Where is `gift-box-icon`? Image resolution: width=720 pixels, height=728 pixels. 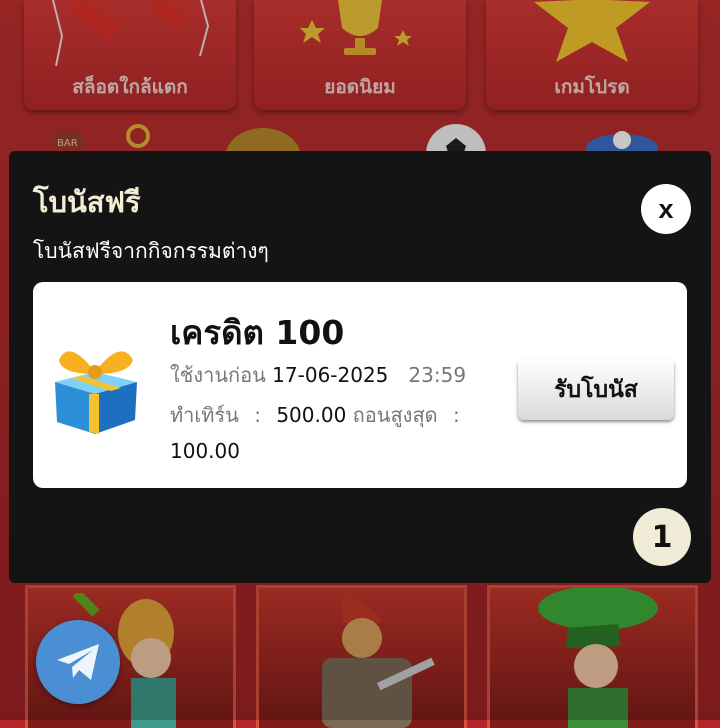
gift-box-icon is located at coordinates (96, 392).